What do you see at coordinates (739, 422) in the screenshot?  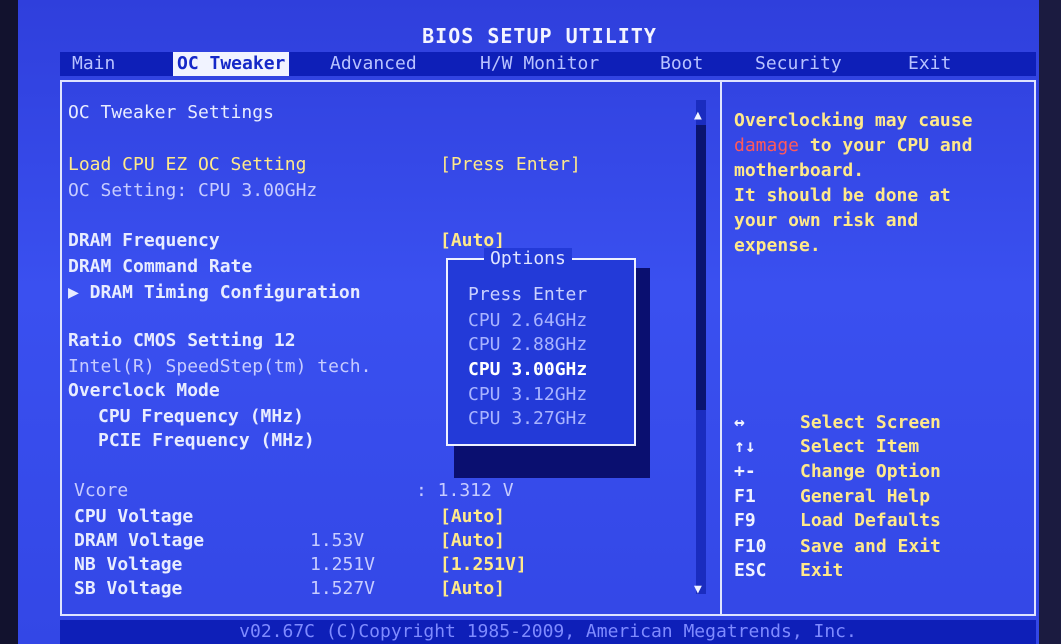 I see `key-select-screen: ↔` at bounding box center [739, 422].